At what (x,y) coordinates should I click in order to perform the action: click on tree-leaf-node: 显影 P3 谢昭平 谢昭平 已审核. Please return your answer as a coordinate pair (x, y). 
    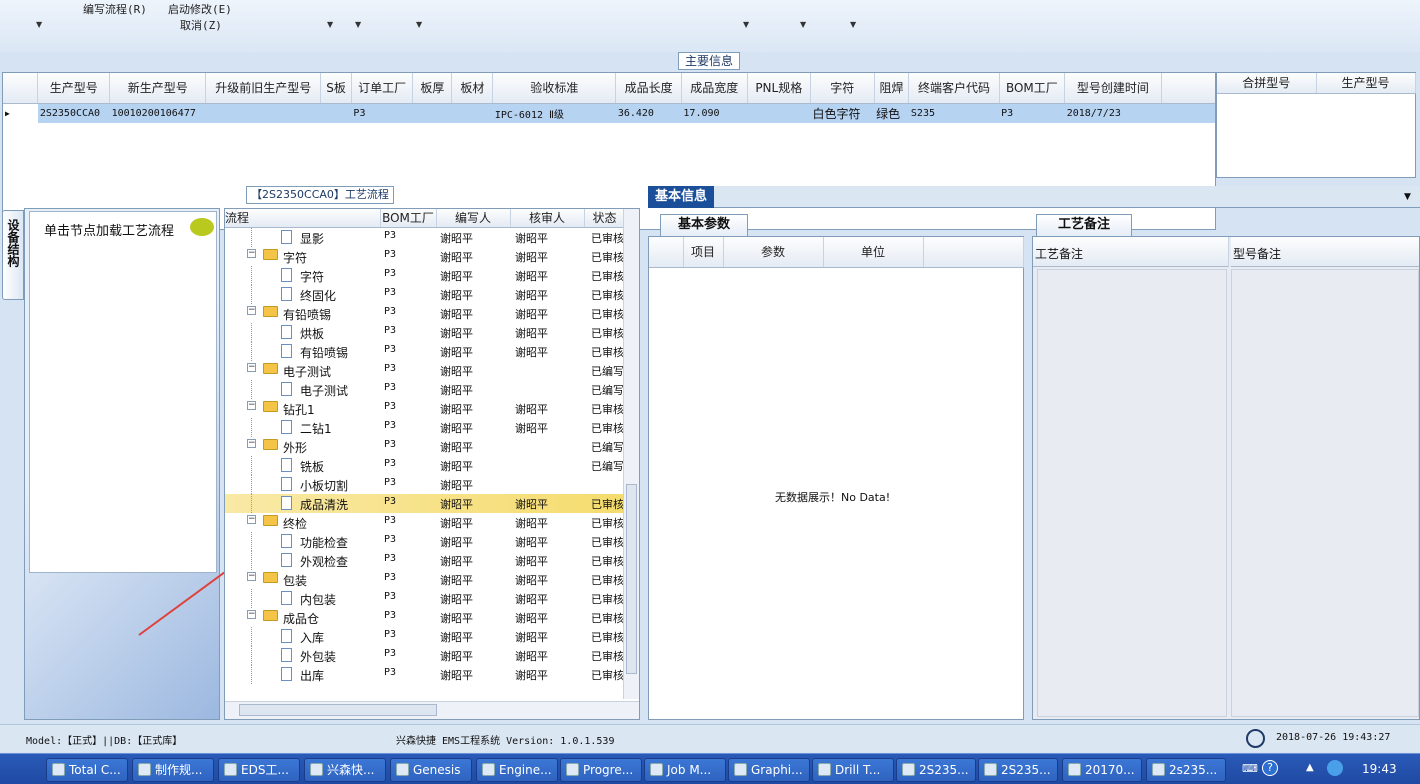
    Looking at the image, I should click on (425, 237).